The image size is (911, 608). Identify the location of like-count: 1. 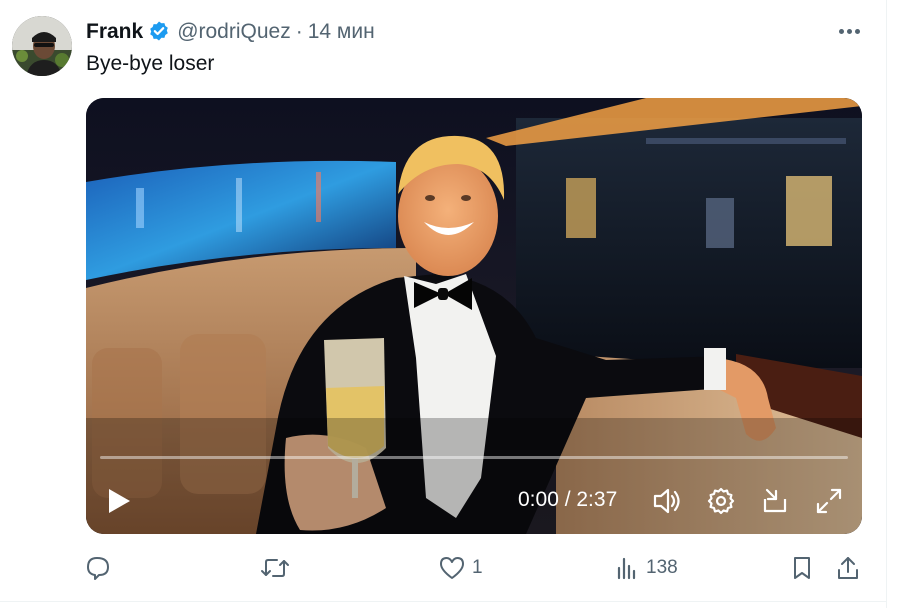
(477, 567).